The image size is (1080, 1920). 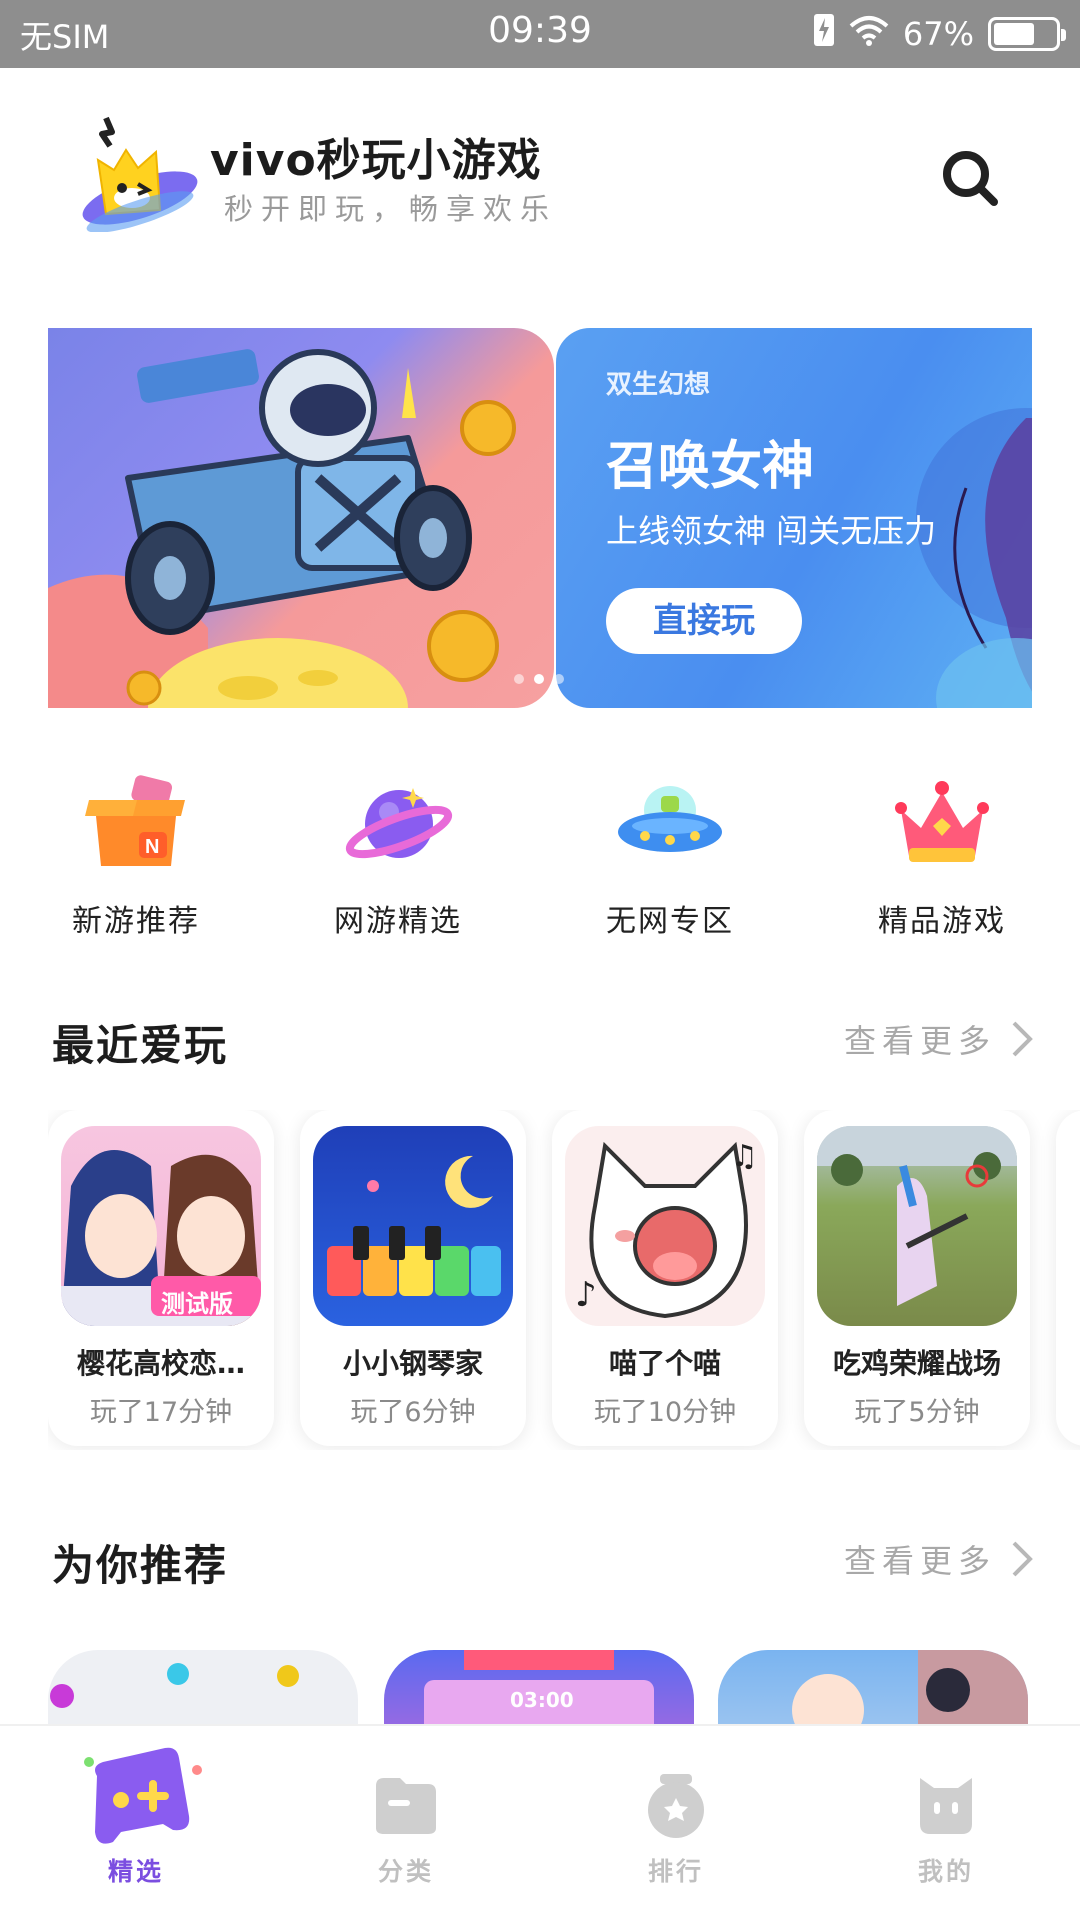 I want to click on app-header: vivo秒玩小游戏 秒开即玩，畅享欢乐, so click(x=540, y=178).